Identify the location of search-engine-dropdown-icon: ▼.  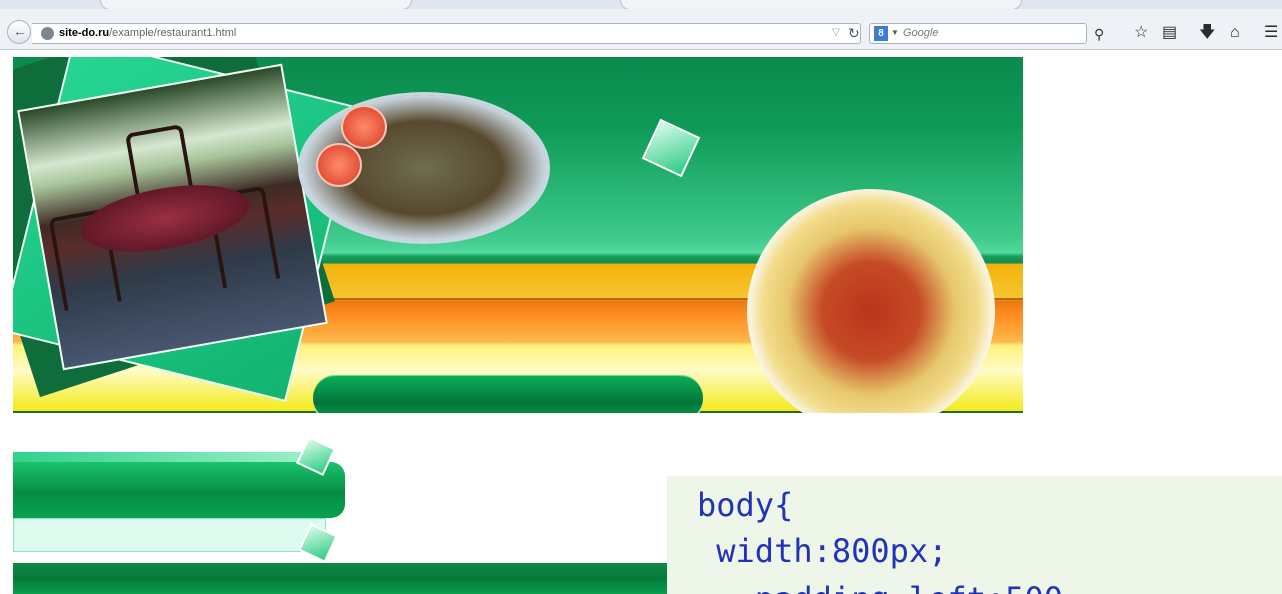
(895, 32).